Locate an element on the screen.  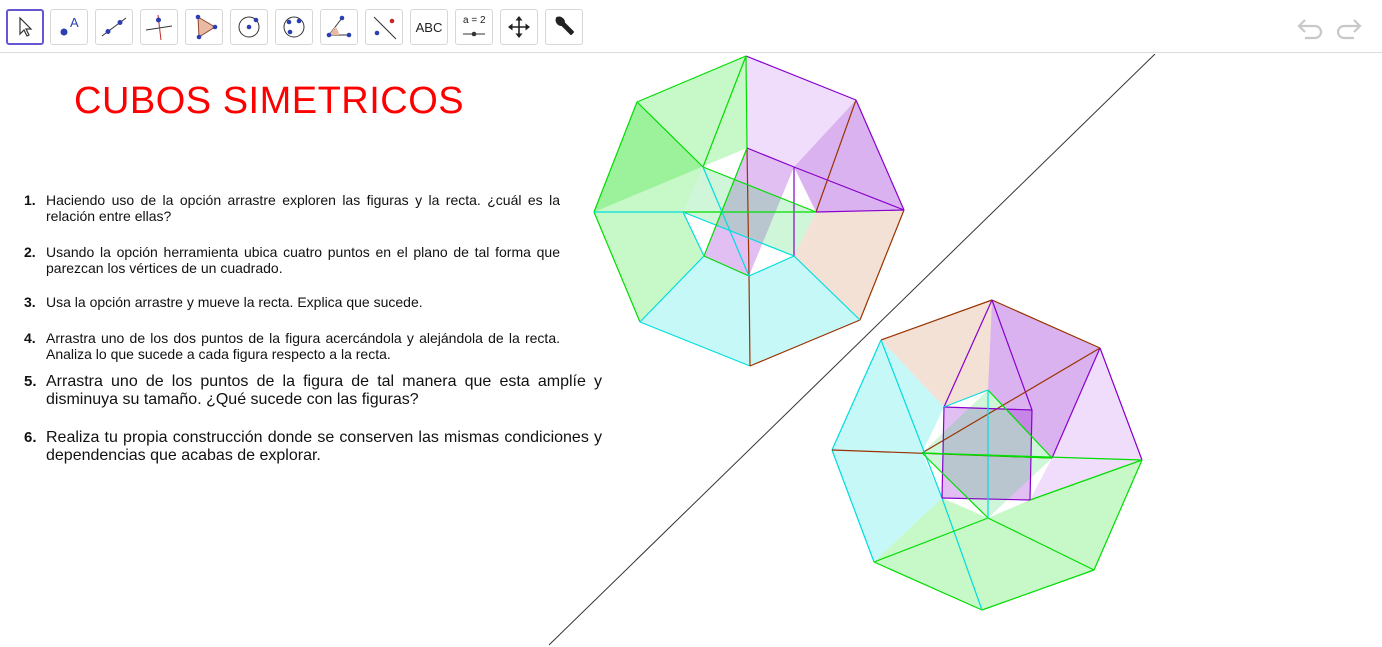
circle-three-points-icon is located at coordinates (294, 27).